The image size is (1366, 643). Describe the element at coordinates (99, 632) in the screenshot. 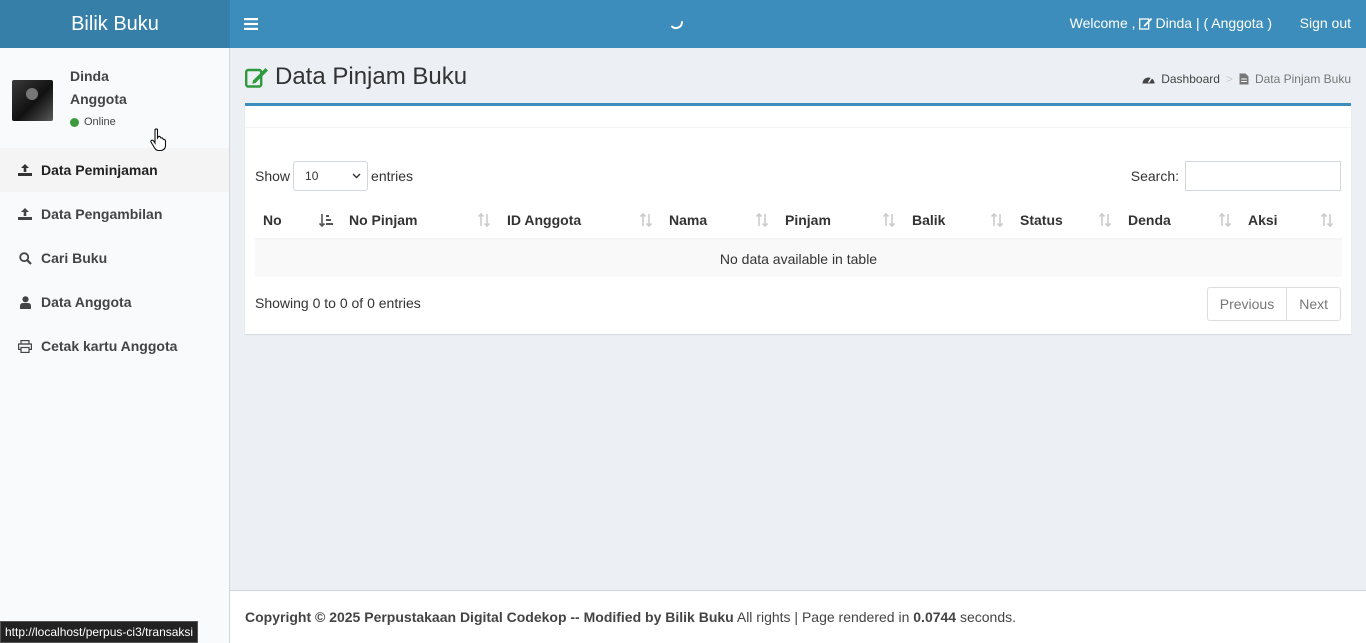

I see `browser-status-url: http://localhost/perpus-ci3/transaksi` at that location.